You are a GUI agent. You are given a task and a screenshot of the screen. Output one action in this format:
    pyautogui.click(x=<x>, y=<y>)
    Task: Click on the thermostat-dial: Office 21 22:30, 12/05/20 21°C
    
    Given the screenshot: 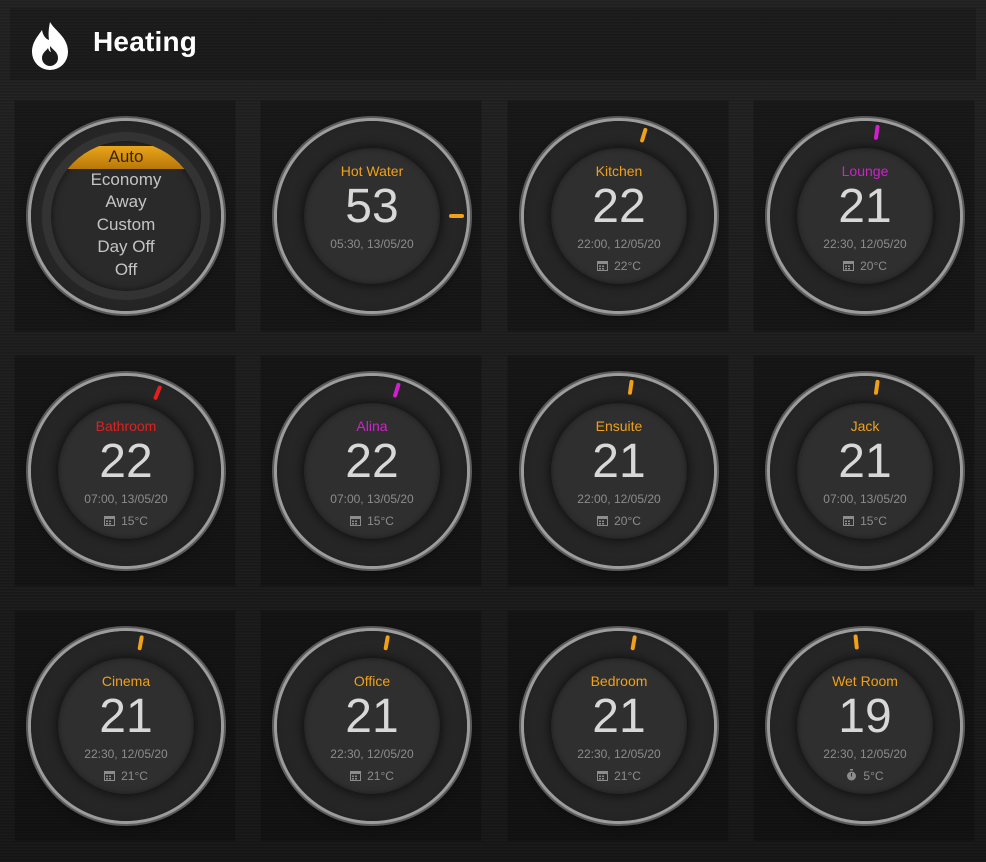 What is the action you would take?
    pyautogui.click(x=372, y=726)
    